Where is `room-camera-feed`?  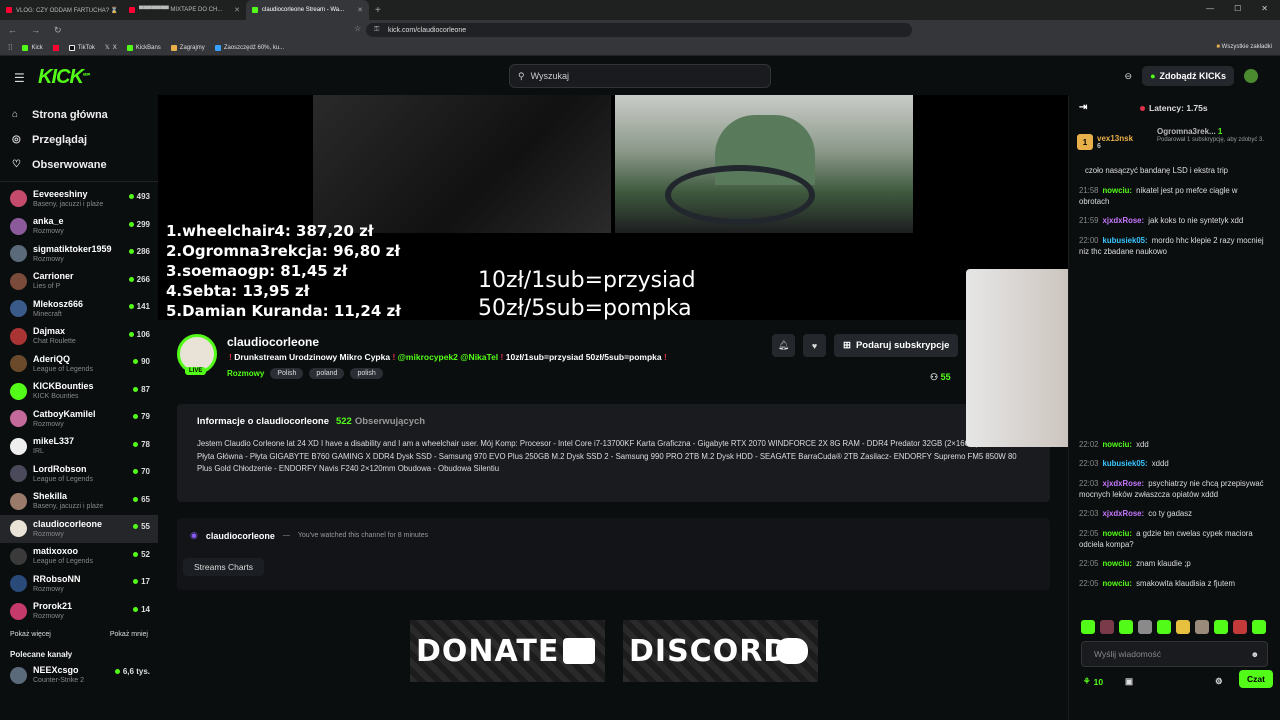
room-camera-feed is located at coordinates (462, 164).